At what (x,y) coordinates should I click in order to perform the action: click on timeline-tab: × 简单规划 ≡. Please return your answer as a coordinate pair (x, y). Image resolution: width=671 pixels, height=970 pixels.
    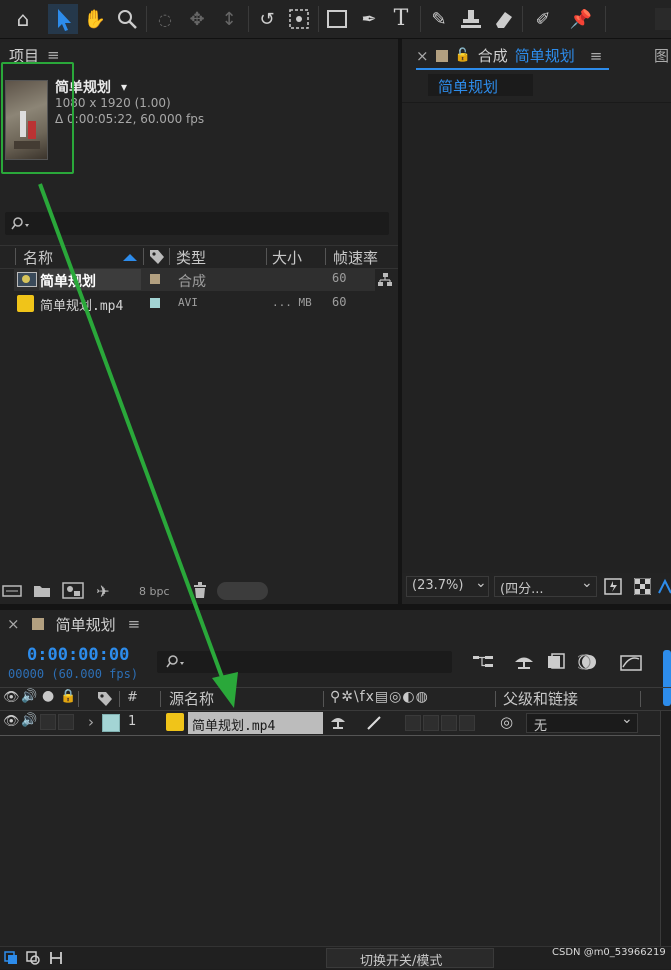
    Looking at the image, I should click on (73, 624).